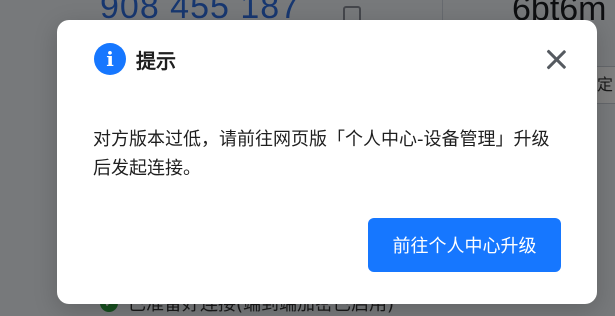  I want to click on dialog-message: 对方版本过低，请前往网页版「个人中心-设备管理」升级后发起连接。, so click(321, 154).